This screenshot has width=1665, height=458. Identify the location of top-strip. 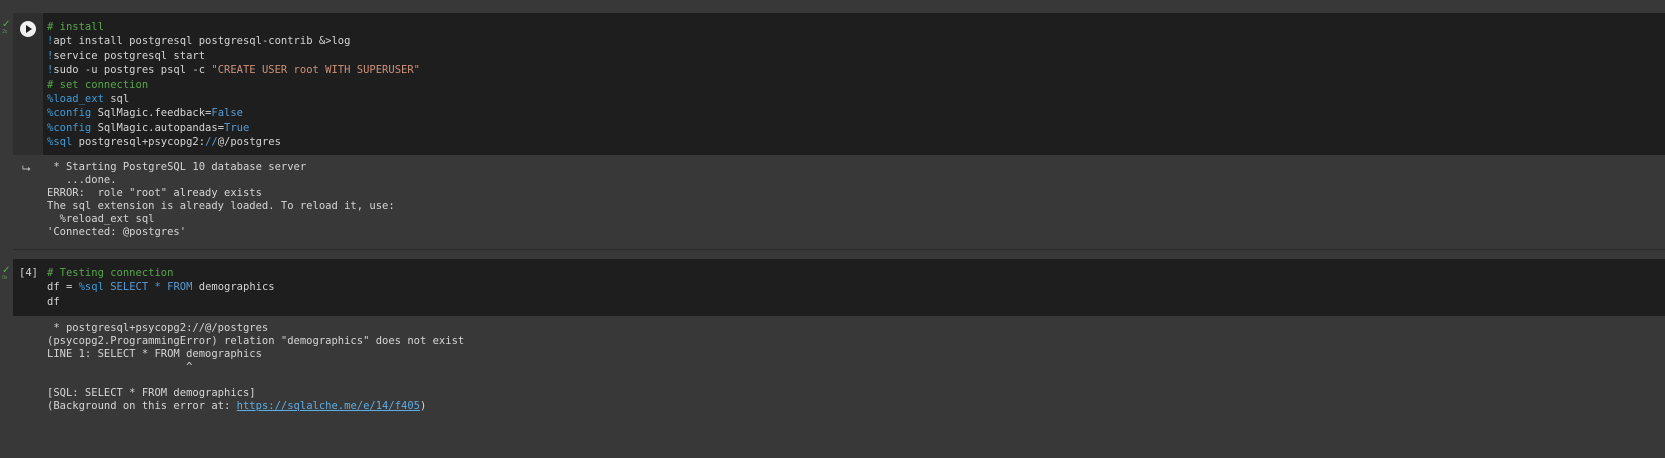
(832, 6).